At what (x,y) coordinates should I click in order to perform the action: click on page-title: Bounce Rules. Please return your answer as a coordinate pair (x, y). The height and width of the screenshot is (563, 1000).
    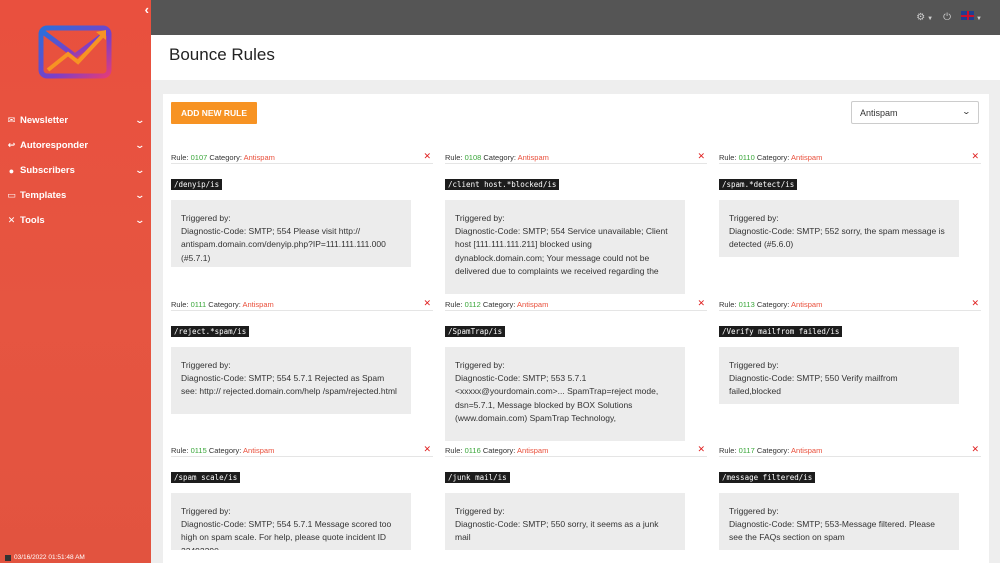
    Looking at the image, I should click on (222, 54).